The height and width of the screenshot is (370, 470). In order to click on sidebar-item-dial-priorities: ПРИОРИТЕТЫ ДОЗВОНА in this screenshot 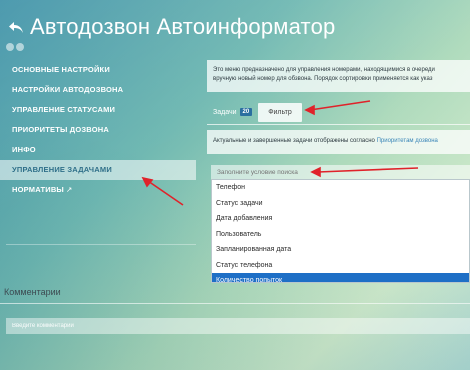, I will do `click(98, 130)`.